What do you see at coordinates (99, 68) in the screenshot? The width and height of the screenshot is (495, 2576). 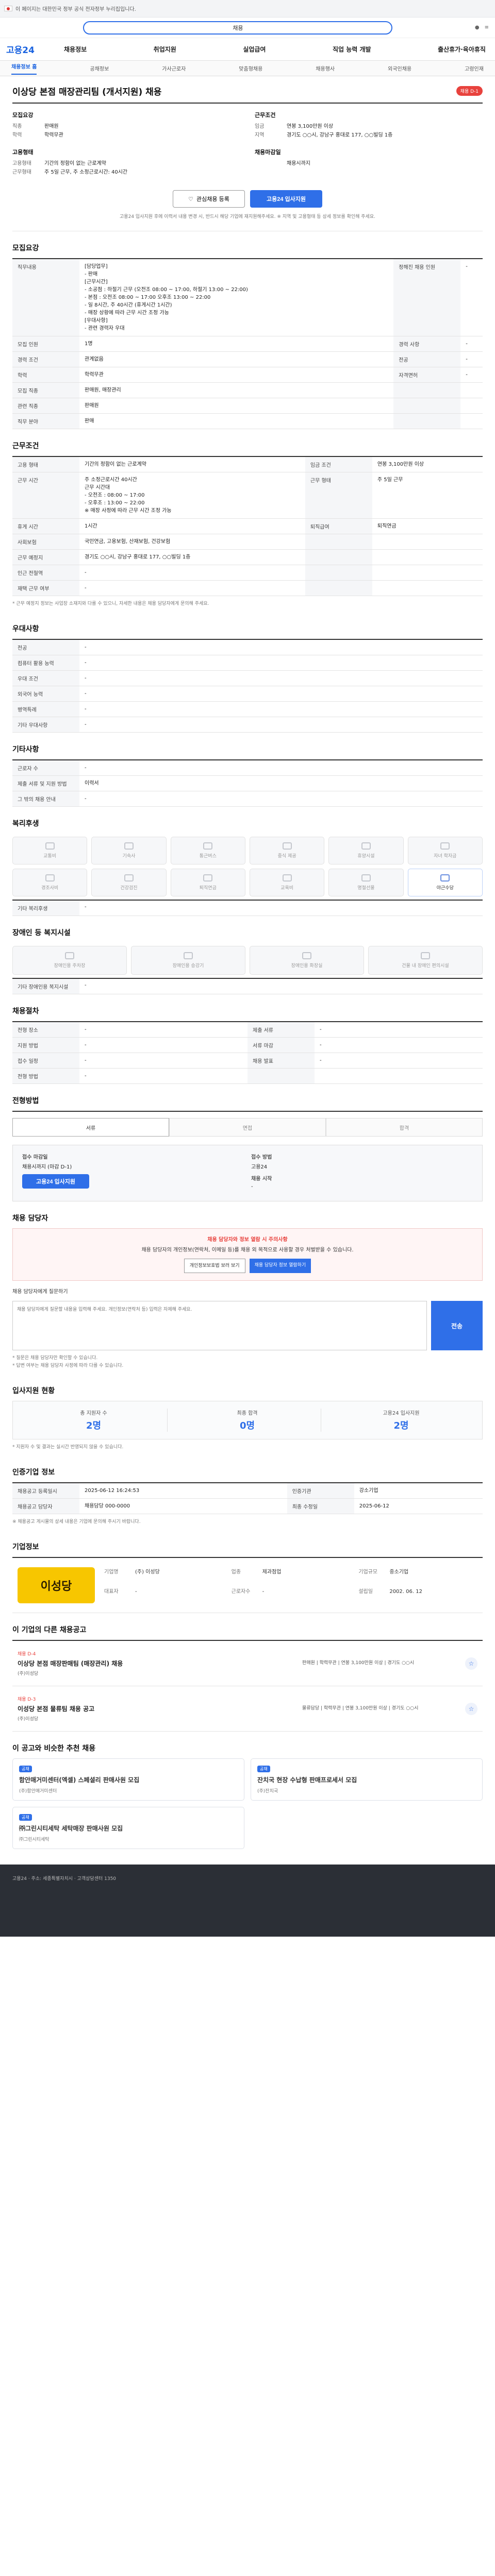 I see `tab-item: 공채정보` at bounding box center [99, 68].